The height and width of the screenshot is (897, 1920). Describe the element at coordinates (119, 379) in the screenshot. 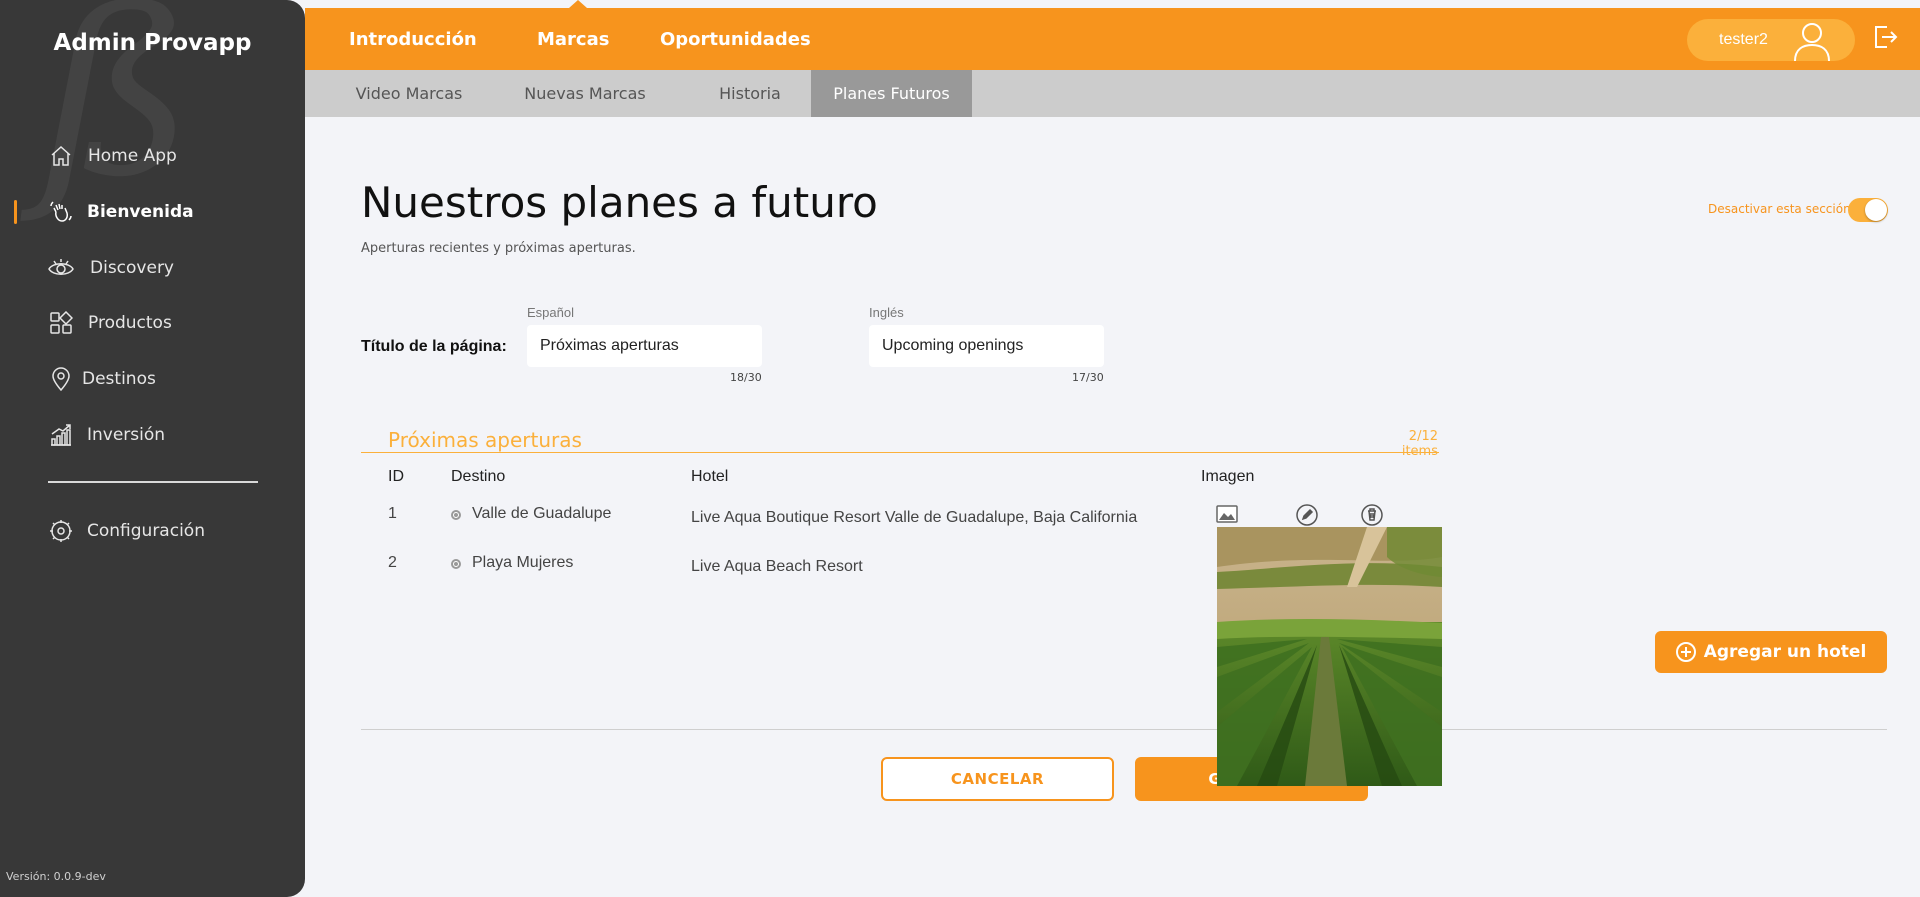

I see `sidebar-item-label: Destinos` at that location.